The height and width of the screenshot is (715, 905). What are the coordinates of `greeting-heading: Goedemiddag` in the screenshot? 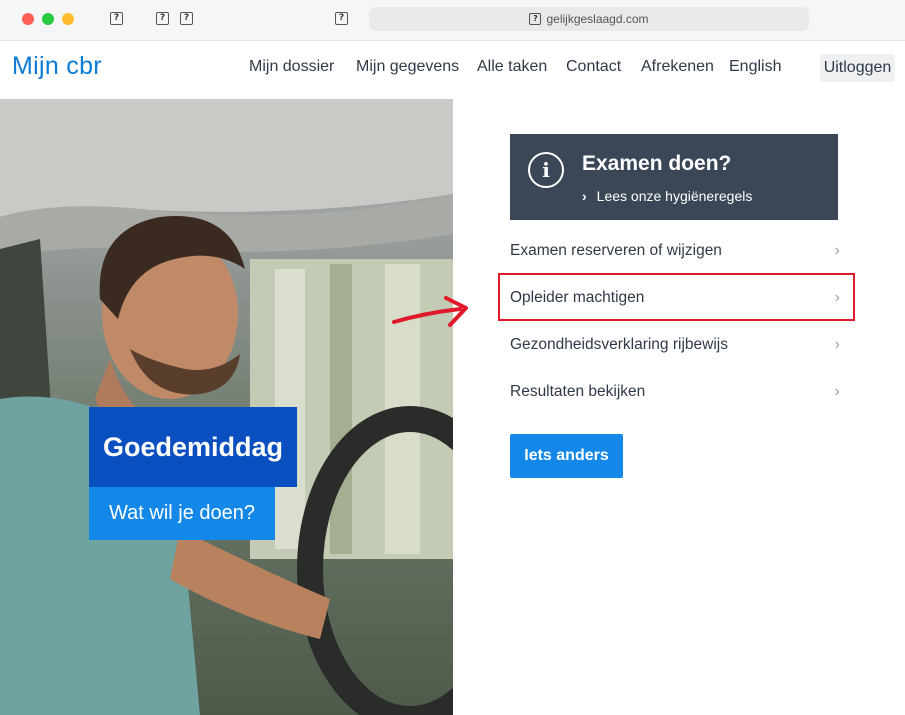 It's located at (193, 447).